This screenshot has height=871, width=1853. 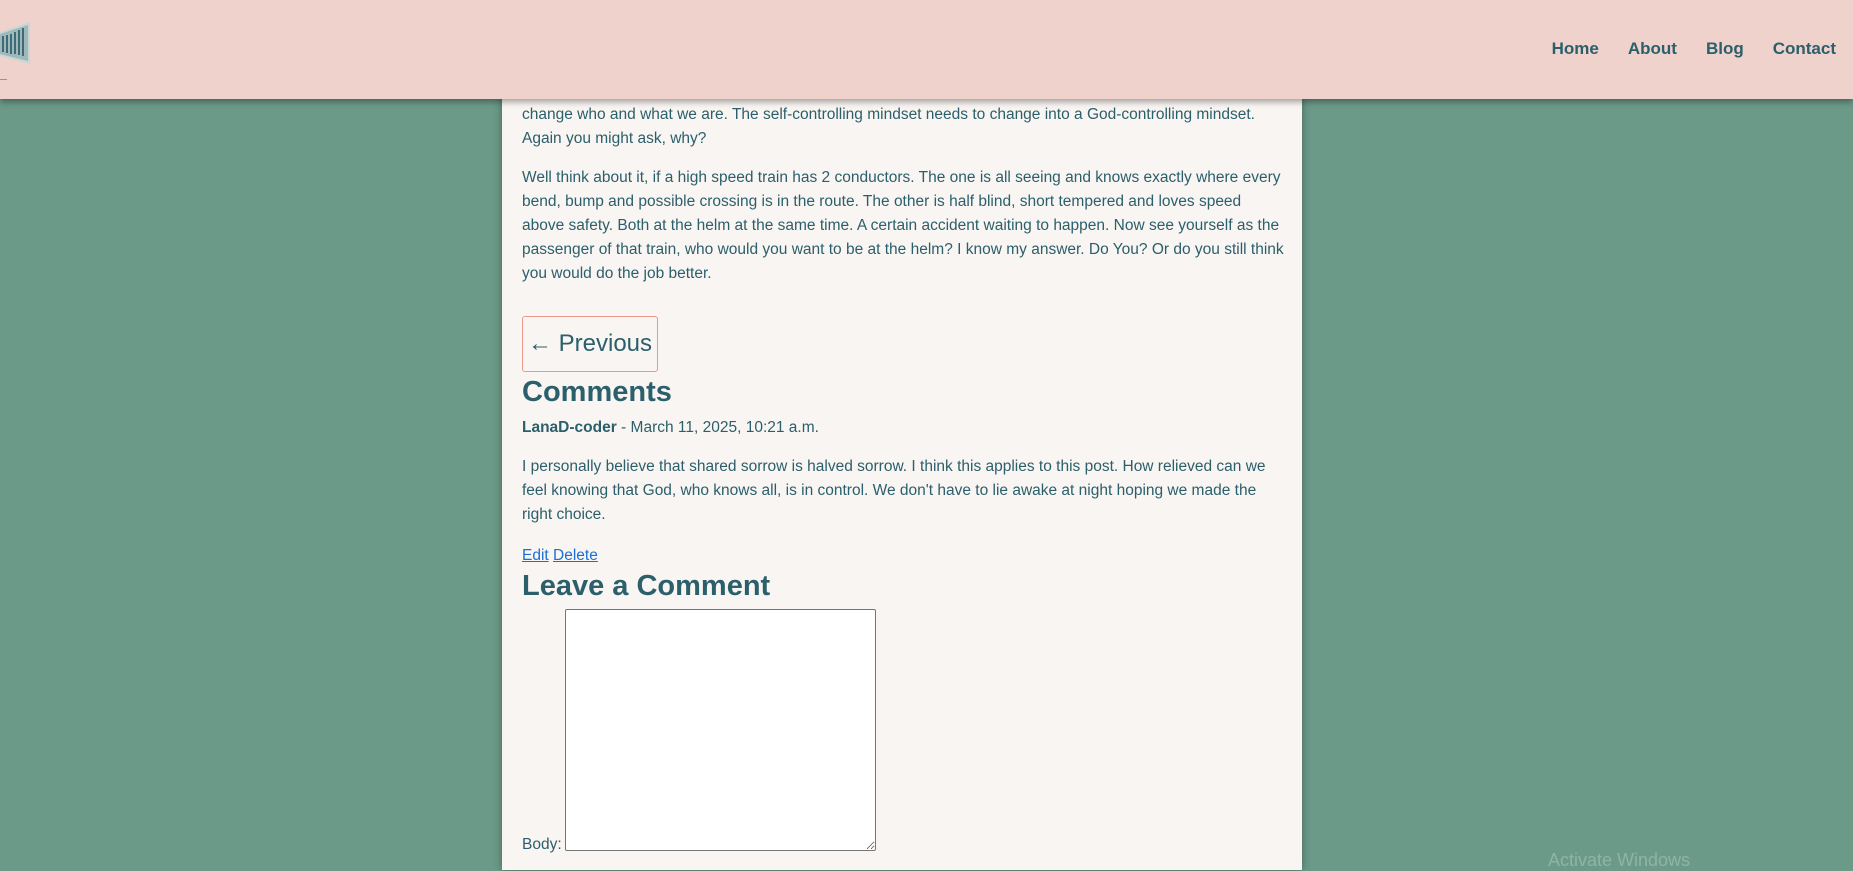 I want to click on nav-menu: Home About Blog Contact, so click(x=1679, y=49).